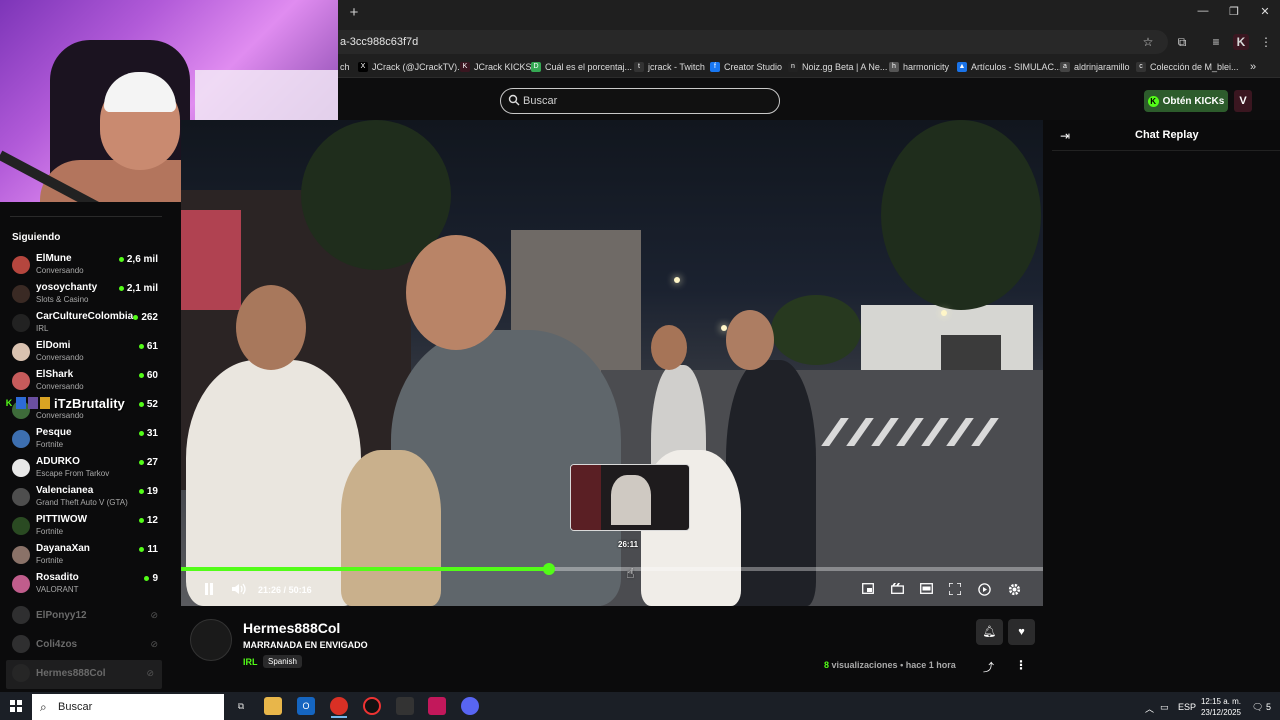  What do you see at coordinates (1266, 42) in the screenshot?
I see `browser-menu-icon: ⋮` at bounding box center [1266, 42].